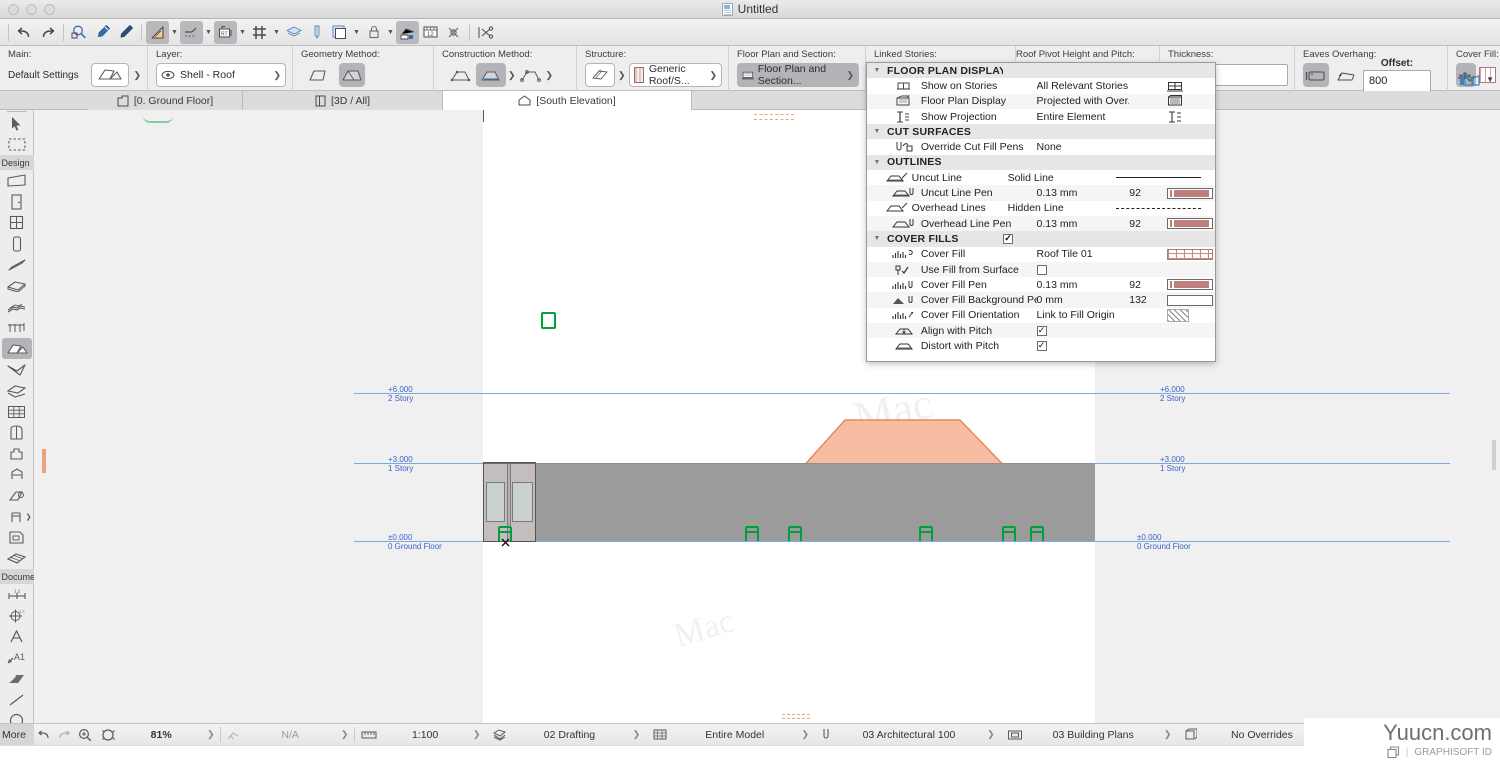  I want to click on structure-chevron-1: ❯, so click(622, 75).